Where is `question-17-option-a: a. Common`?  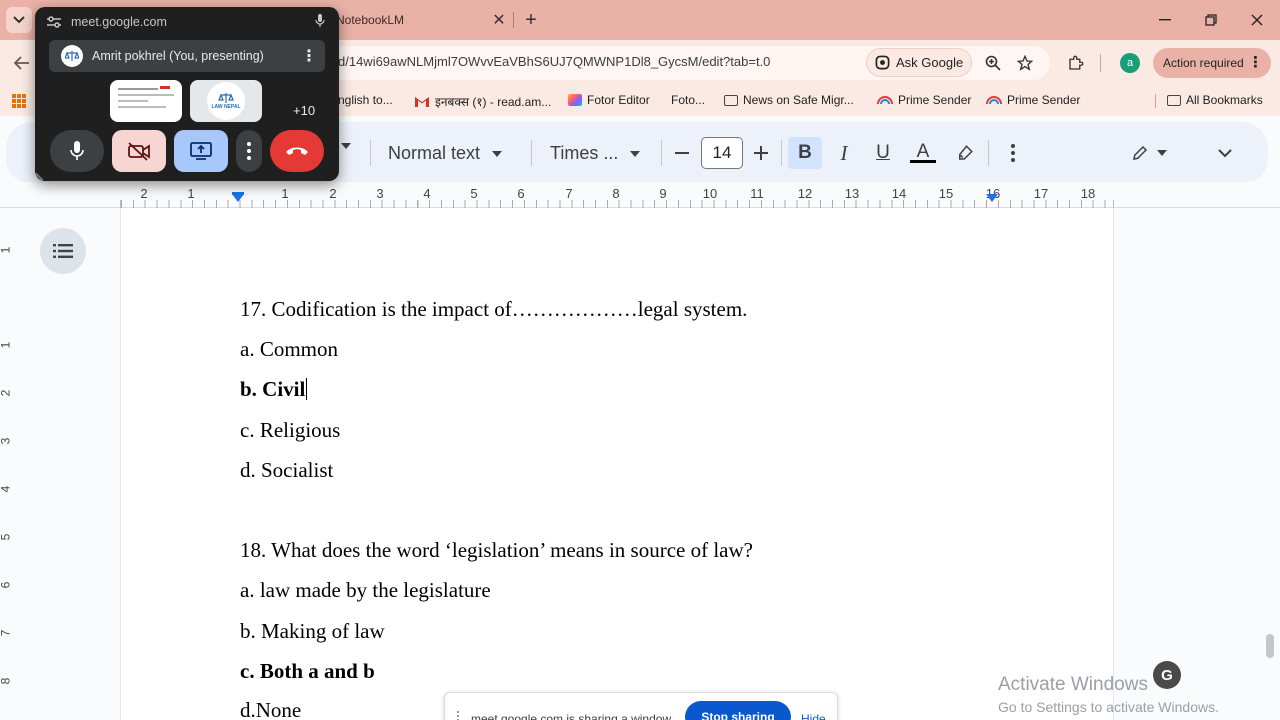
question-17-option-a: a. Common is located at coordinates (289, 349).